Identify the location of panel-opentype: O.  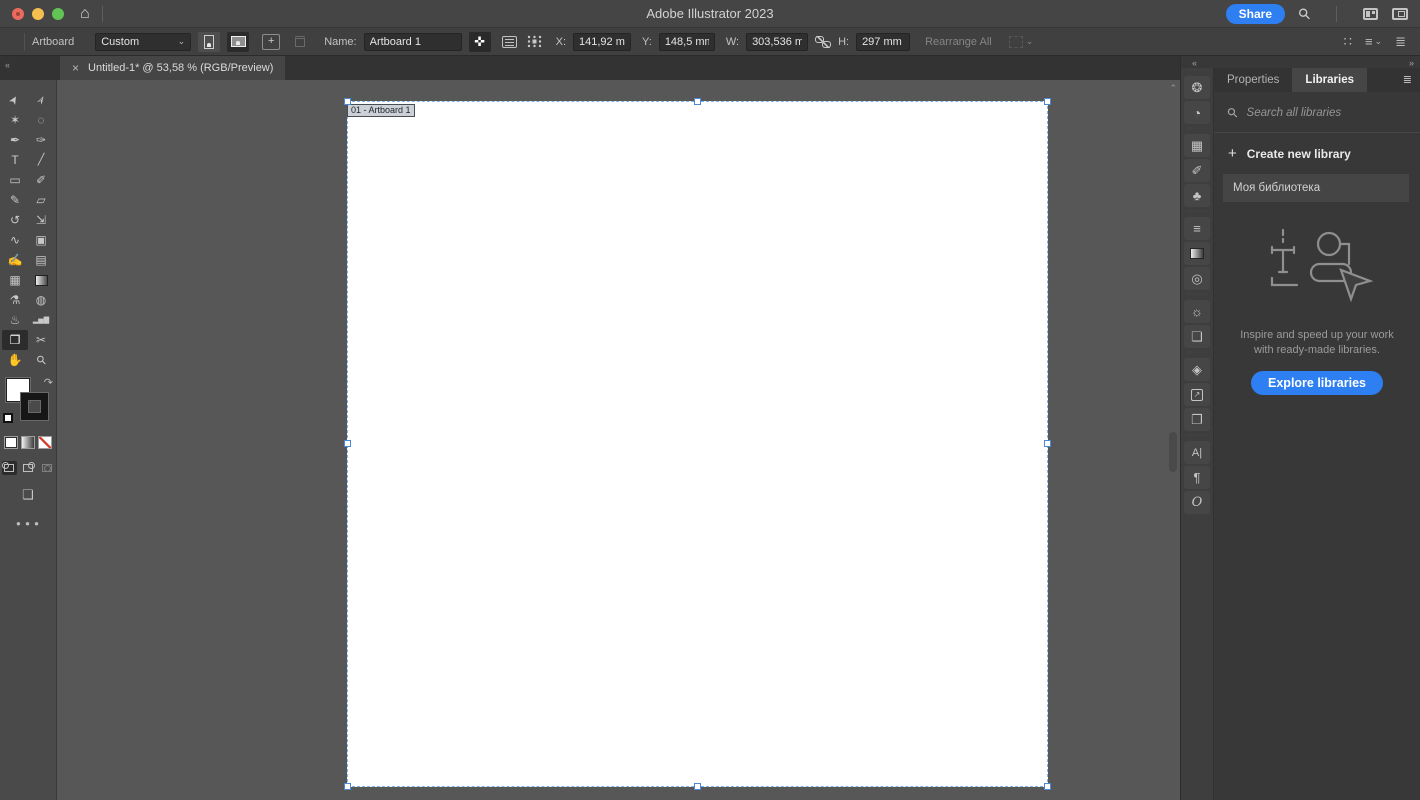
(1197, 502).